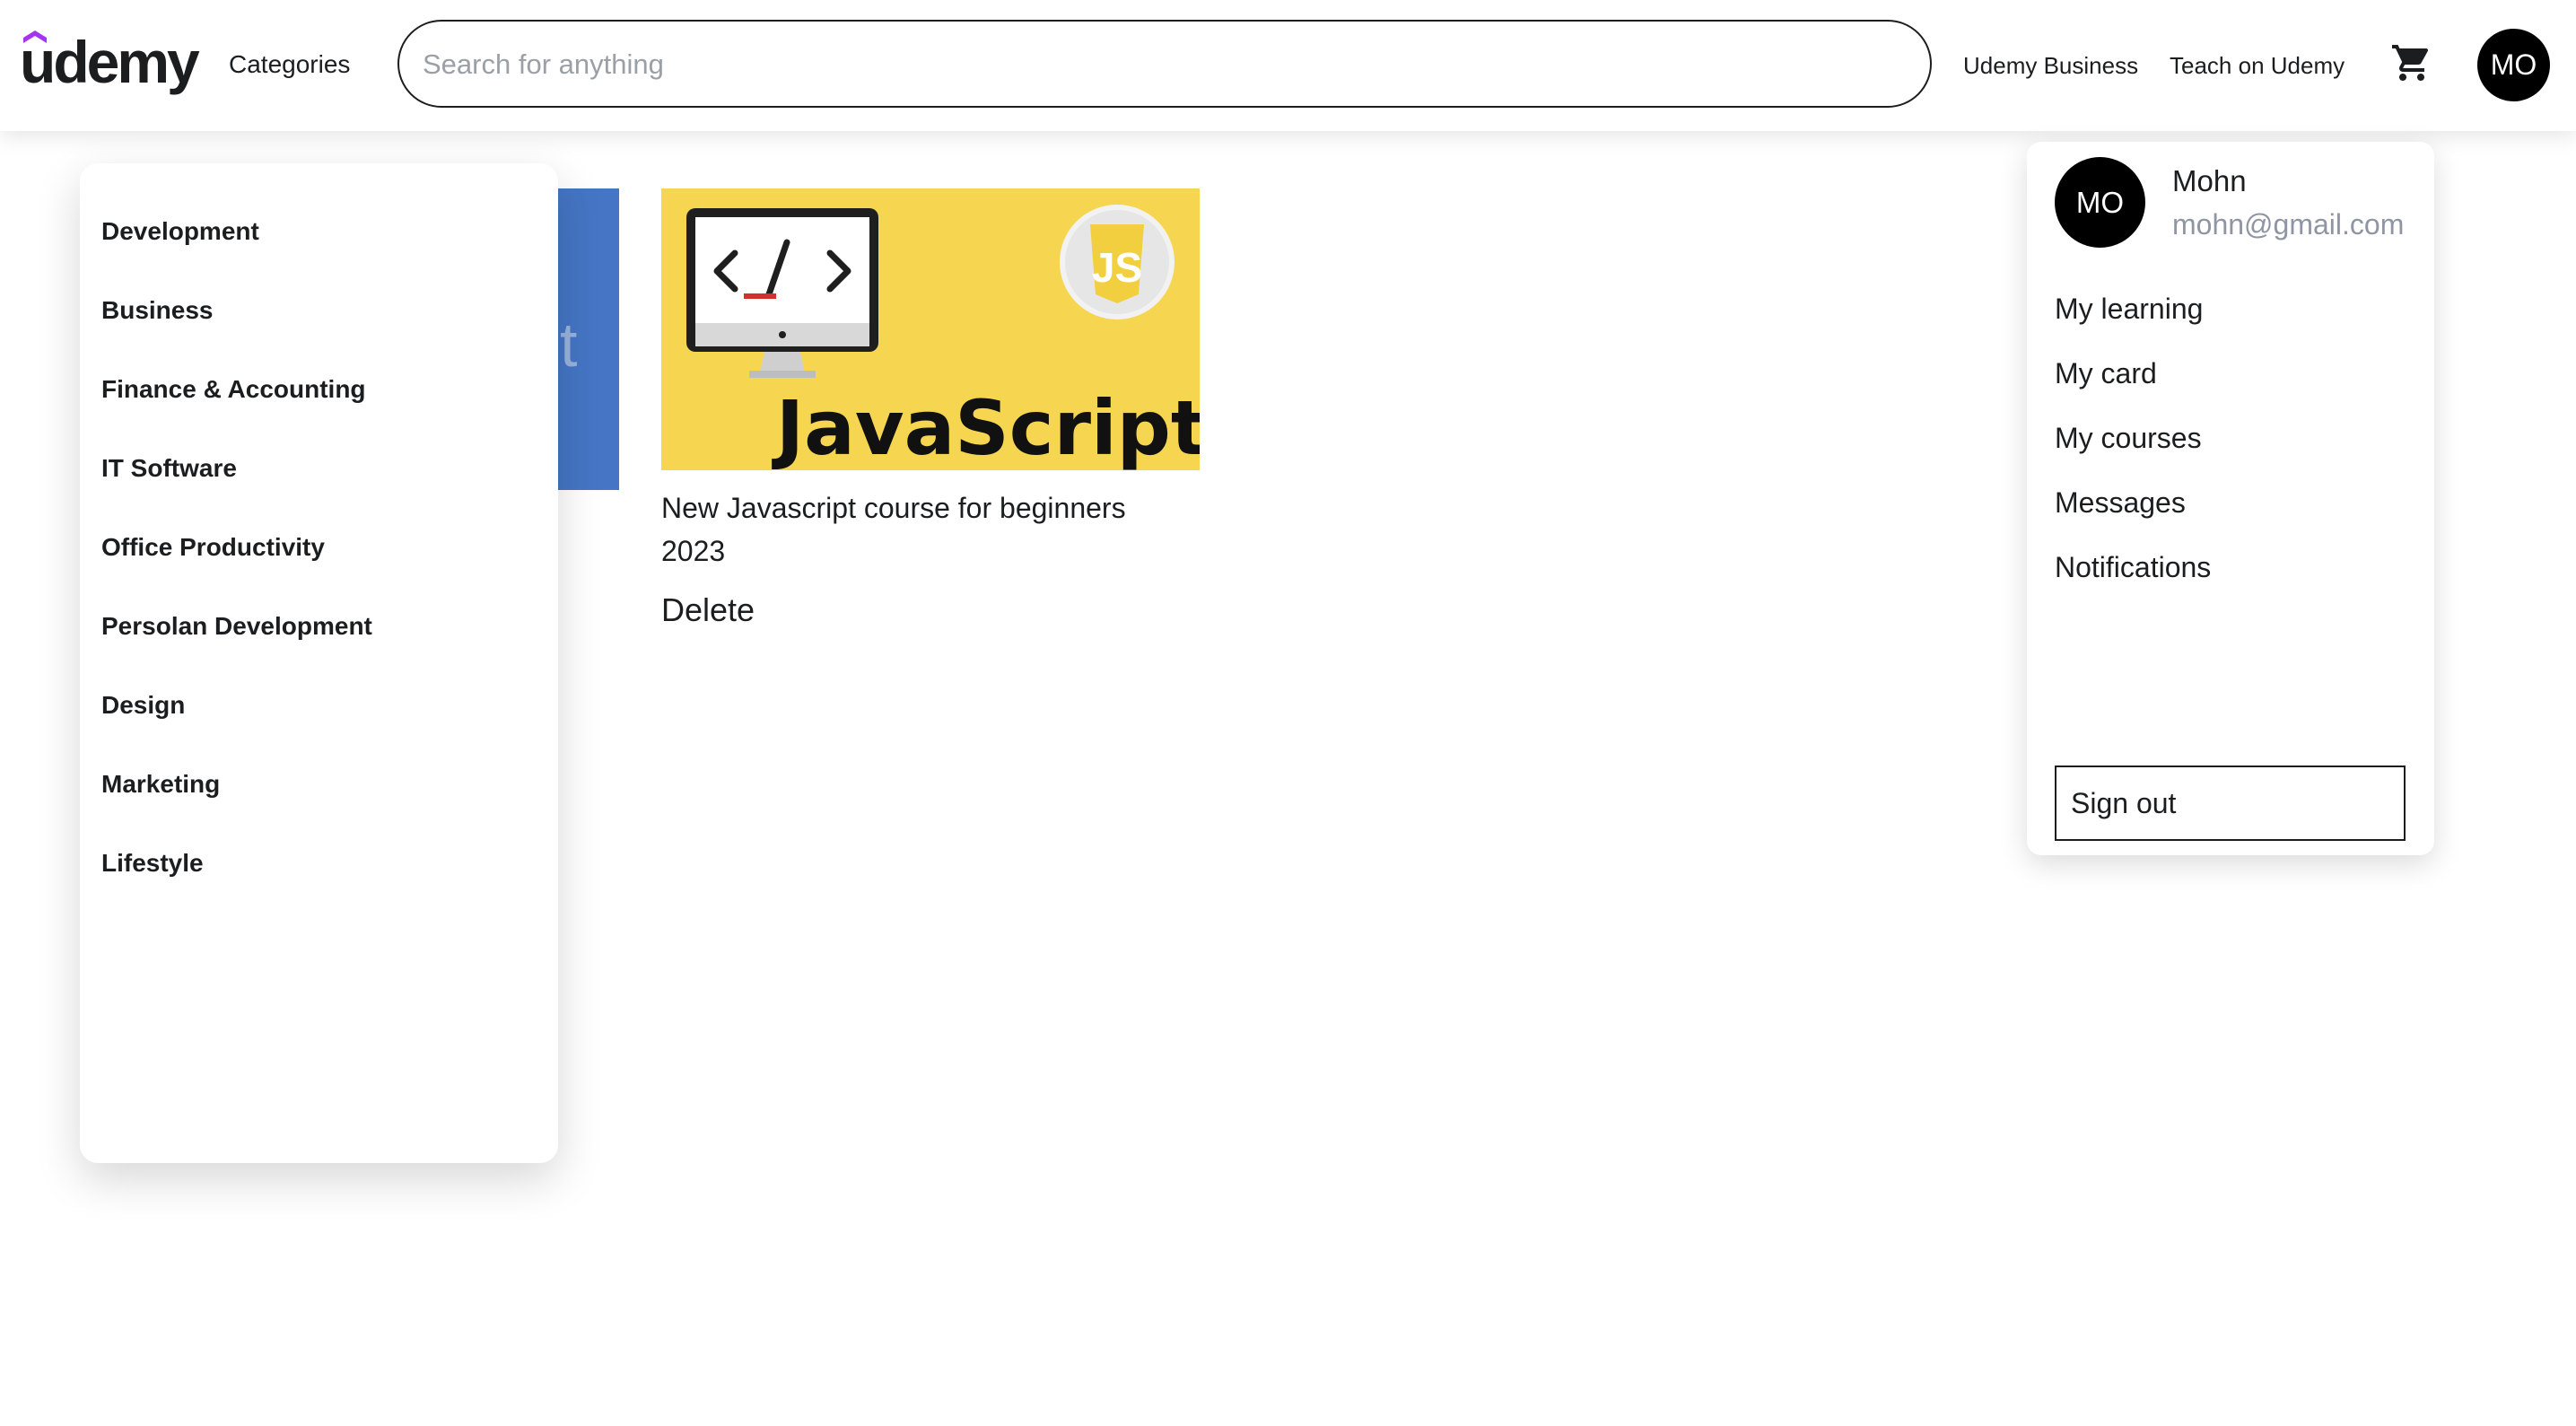 The image size is (2576, 1426). Describe the element at coordinates (2513, 65) in the screenshot. I see `user-avatar-button: MO` at that location.